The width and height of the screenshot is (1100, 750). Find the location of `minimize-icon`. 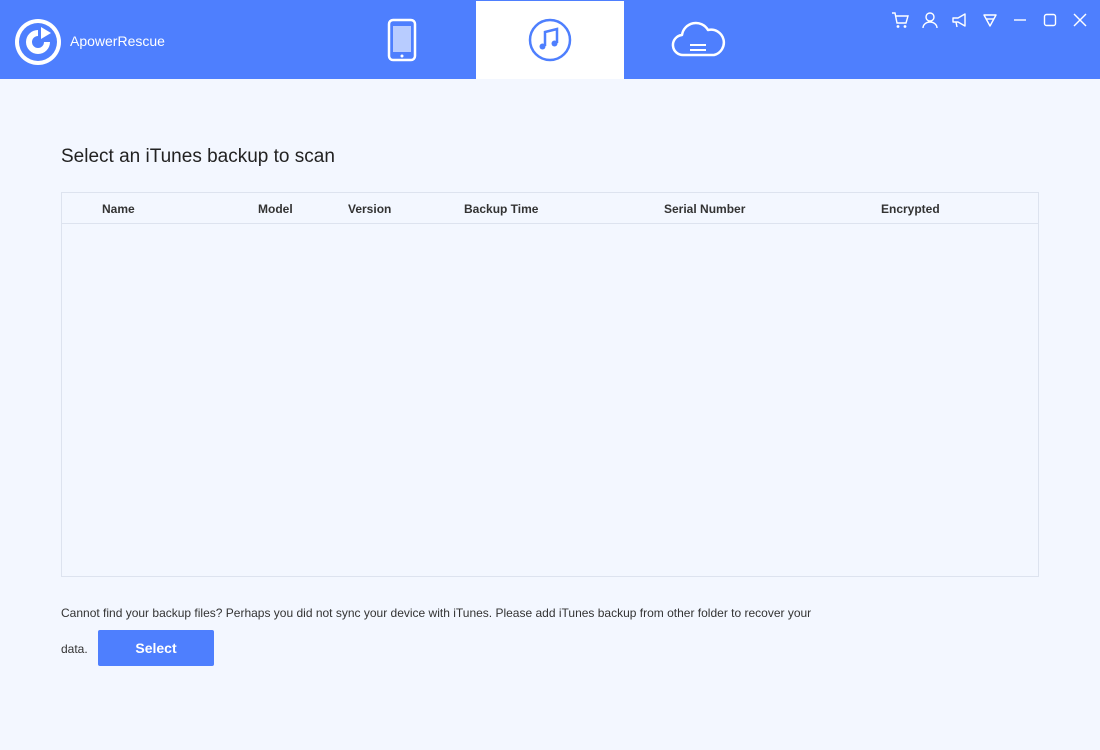

minimize-icon is located at coordinates (1020, 20).